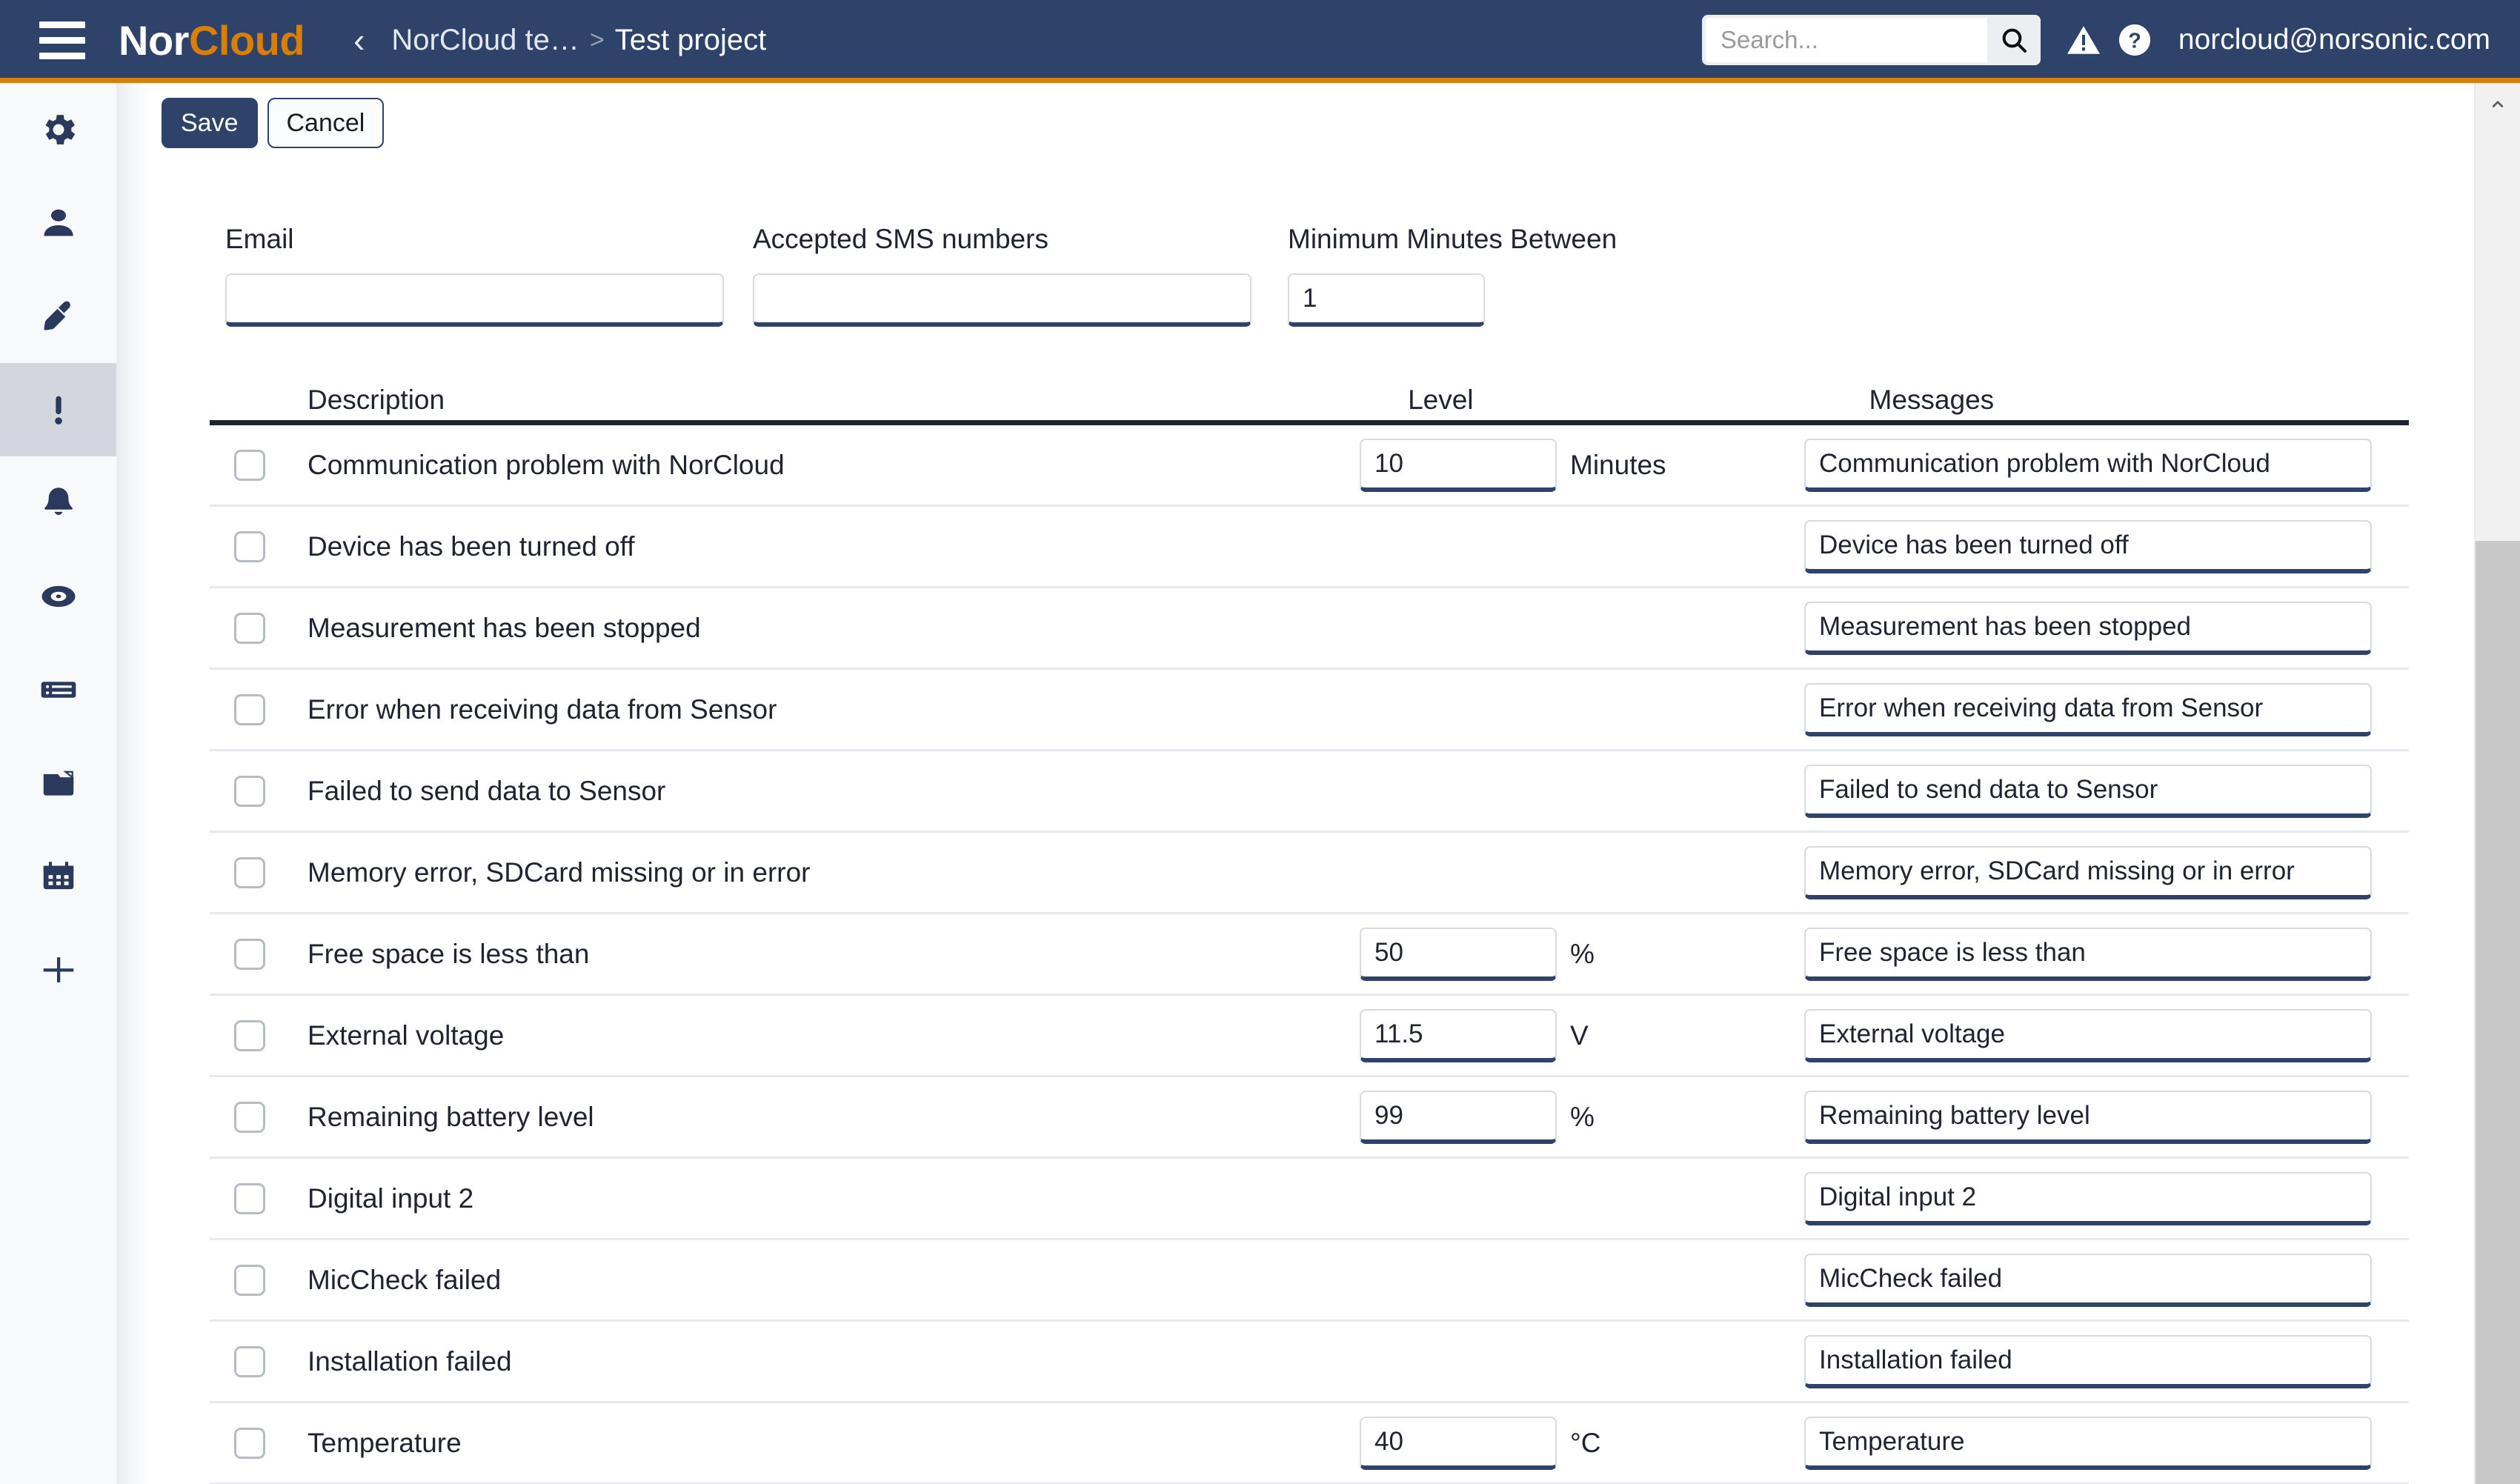  I want to click on calendar-icon, so click(59, 876).